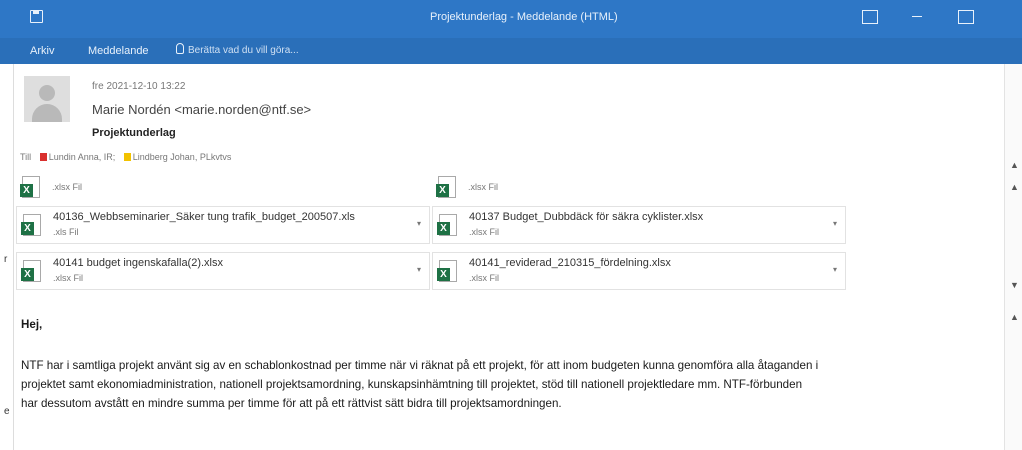  I want to click on tab-arkiv: Arkiv, so click(42, 51).